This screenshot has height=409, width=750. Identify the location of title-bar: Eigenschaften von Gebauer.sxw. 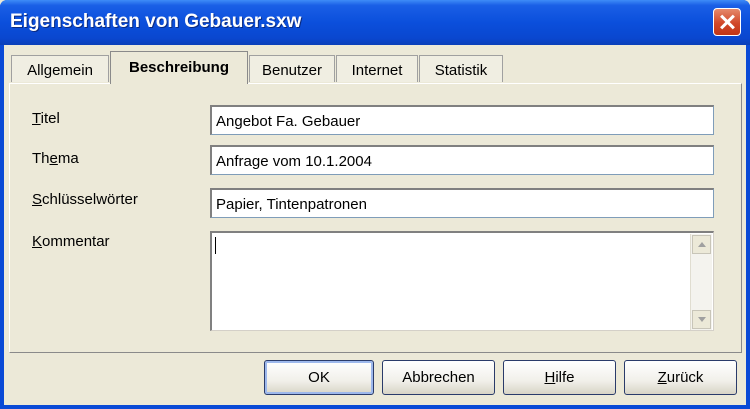
(375, 22).